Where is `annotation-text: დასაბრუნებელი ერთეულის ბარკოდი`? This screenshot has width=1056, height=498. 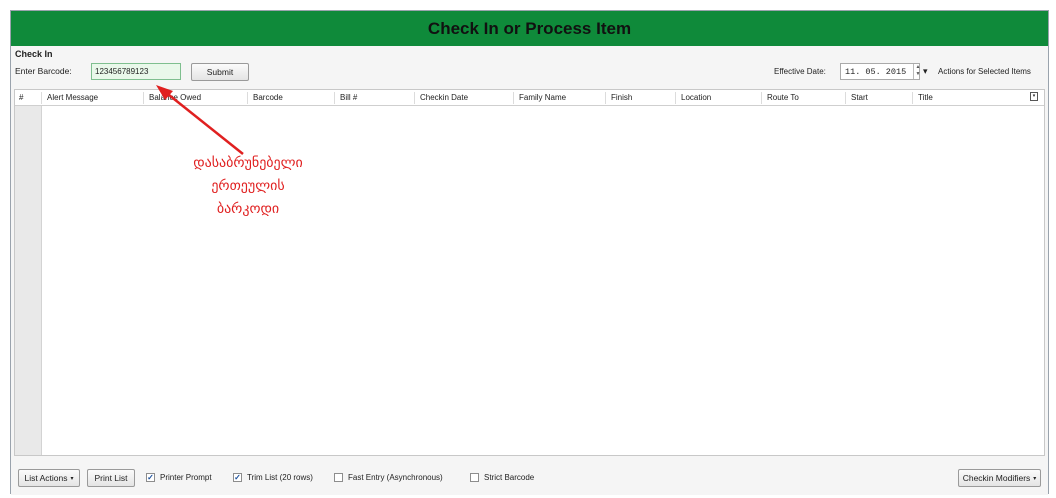 annotation-text: დასაბრუნებელი ერთეულის ბარკოდი is located at coordinates (248, 186).